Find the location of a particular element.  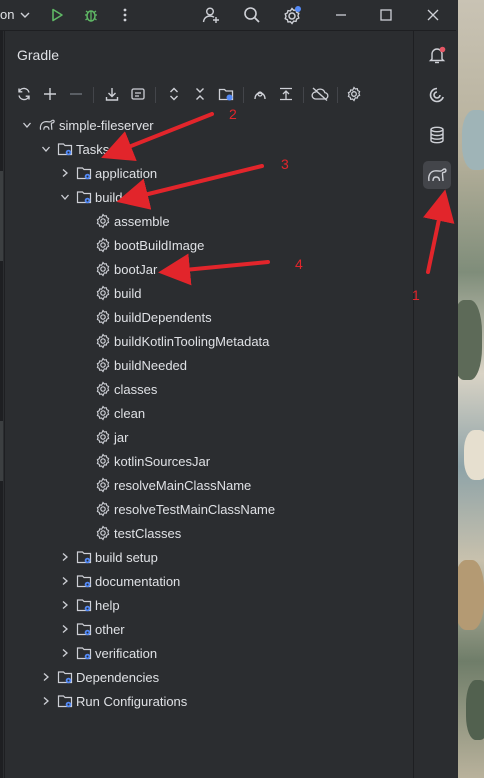

tree-item-build: build is located at coordinates (89, 197).